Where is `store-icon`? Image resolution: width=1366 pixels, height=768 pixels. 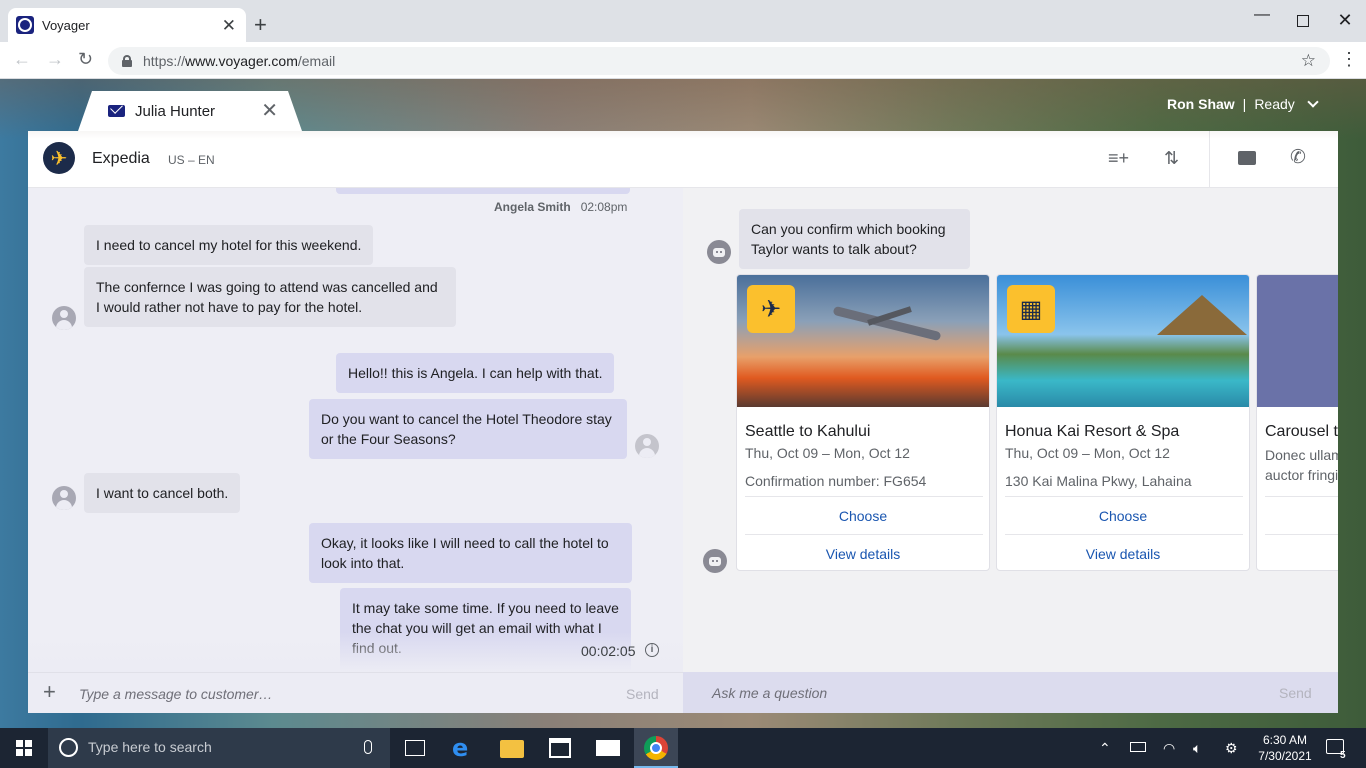
store-icon is located at coordinates (560, 748).